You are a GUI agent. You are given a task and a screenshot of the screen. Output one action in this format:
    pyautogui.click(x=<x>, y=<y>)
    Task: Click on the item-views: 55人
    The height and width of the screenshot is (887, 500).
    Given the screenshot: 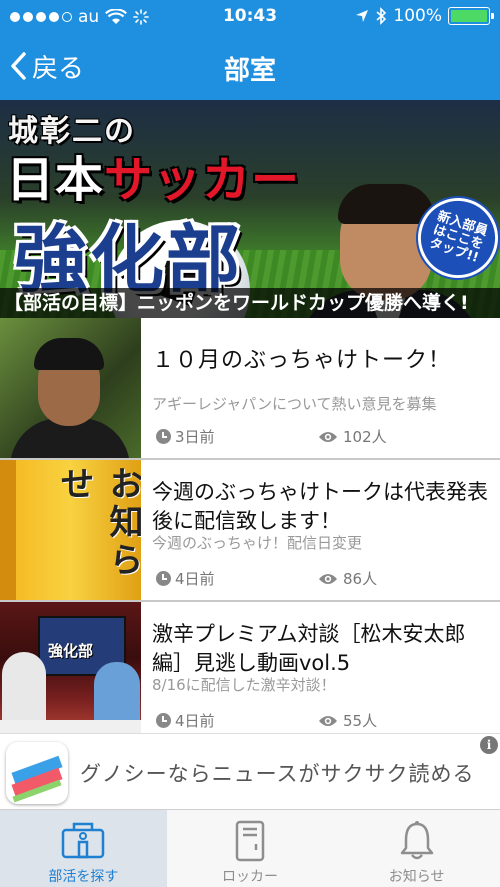 What is the action you would take?
    pyautogui.click(x=347, y=720)
    